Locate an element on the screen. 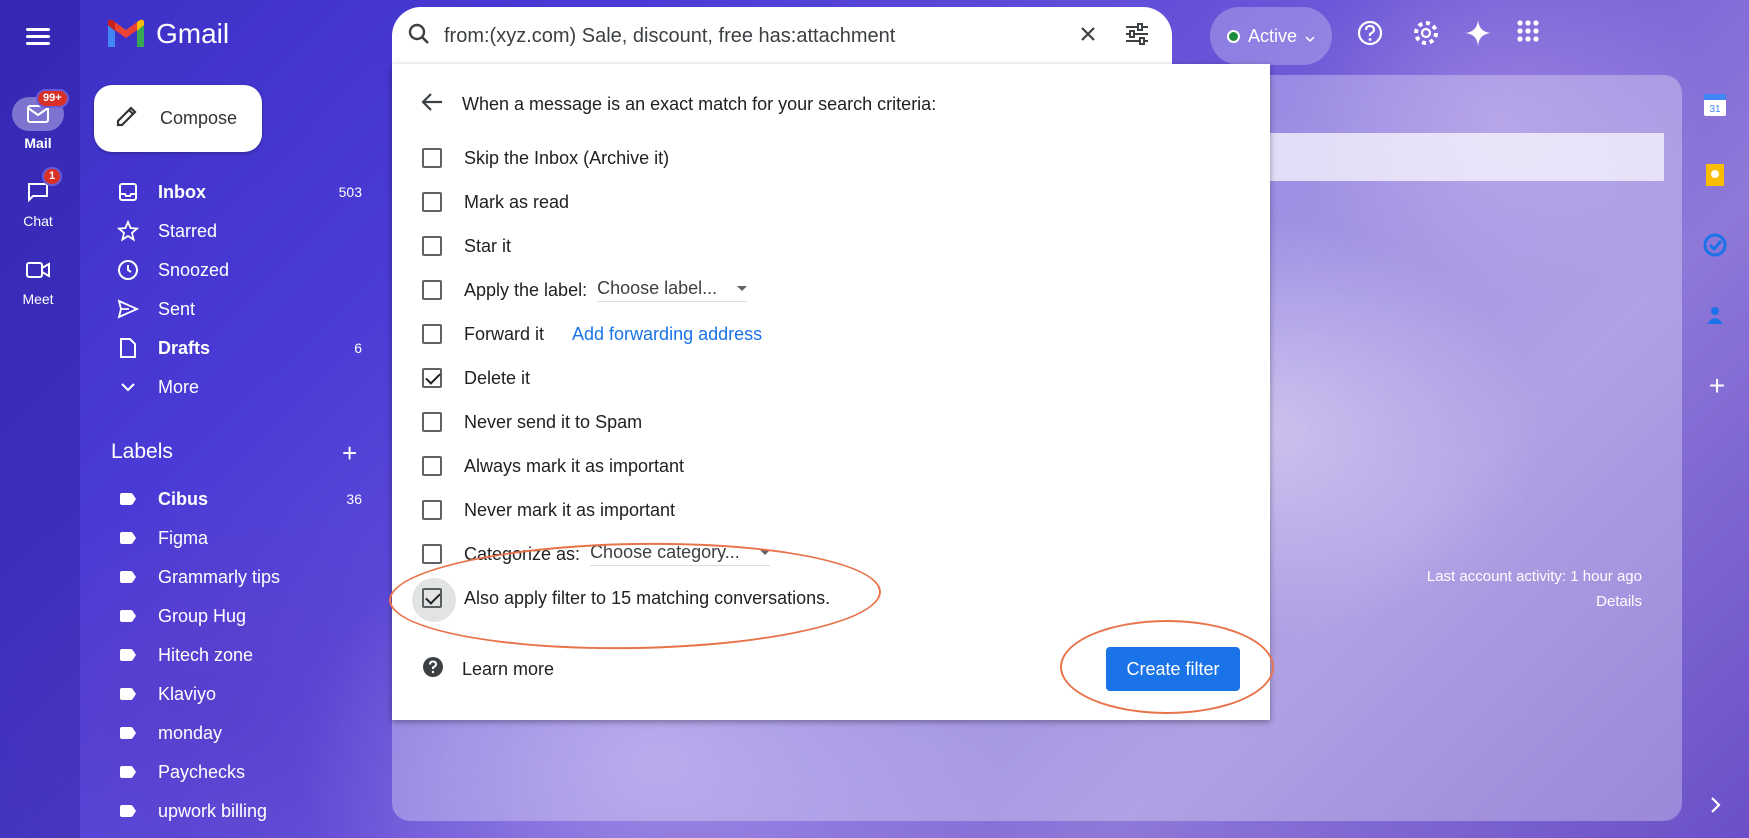 The image size is (1749, 838). status-button: Active is located at coordinates (1271, 36).